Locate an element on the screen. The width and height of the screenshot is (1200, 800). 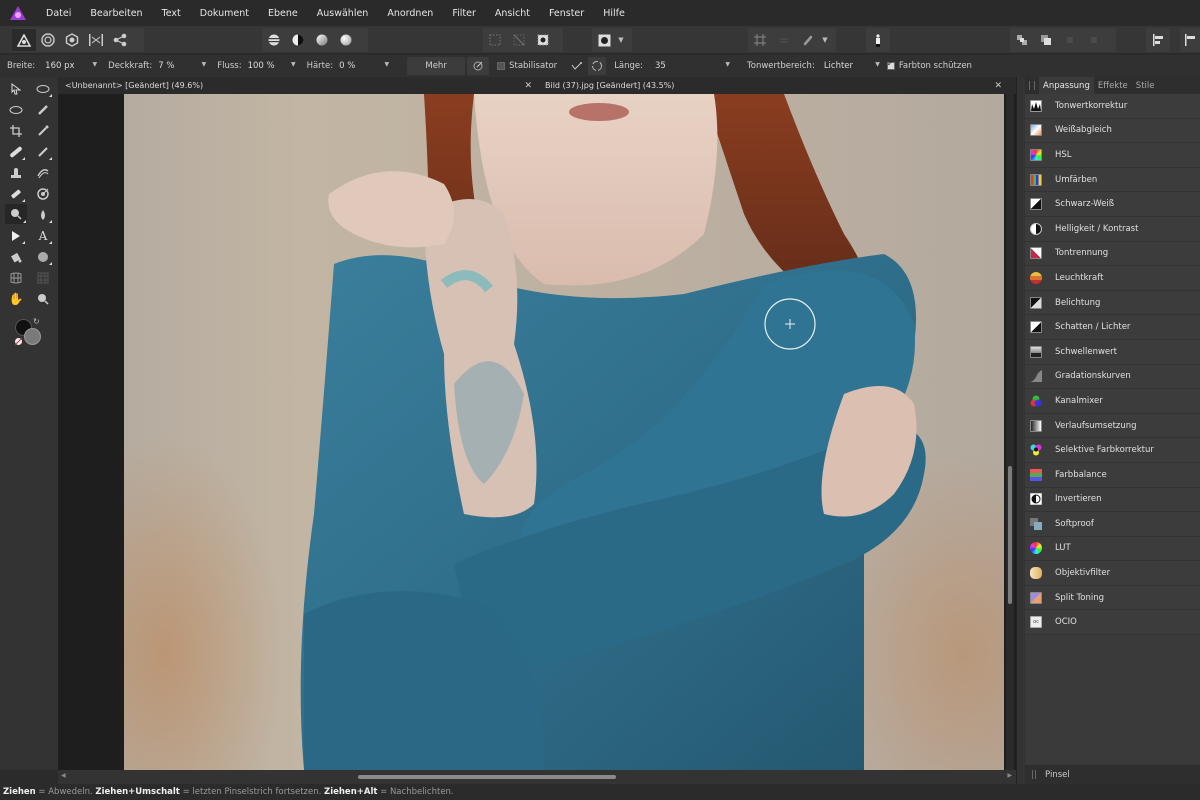
haerte-dropdown-icon: ▼ is located at coordinates (386, 66).